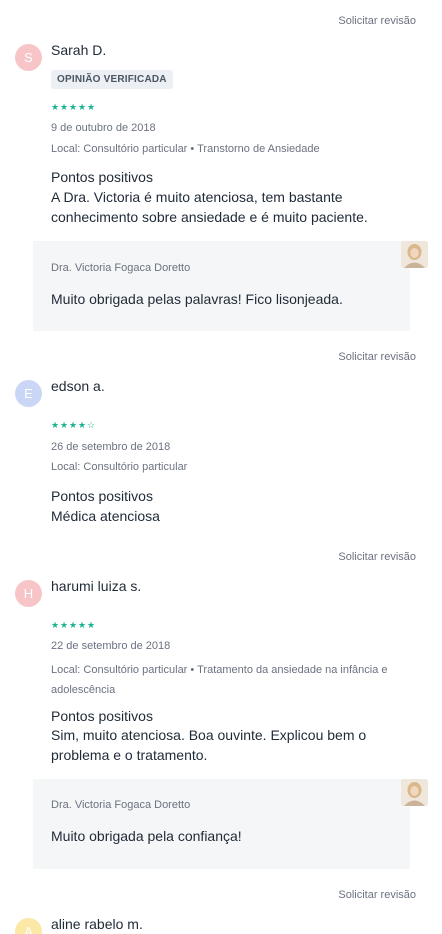 This screenshot has width=442, height=934. Describe the element at coordinates (119, 467) in the screenshot. I see `review-location: Local: Consultório particular` at that location.